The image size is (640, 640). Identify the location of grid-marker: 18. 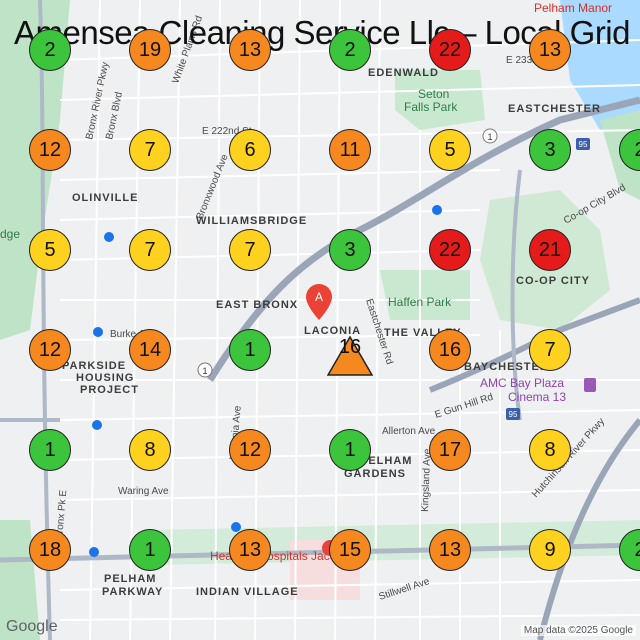
(50, 550).